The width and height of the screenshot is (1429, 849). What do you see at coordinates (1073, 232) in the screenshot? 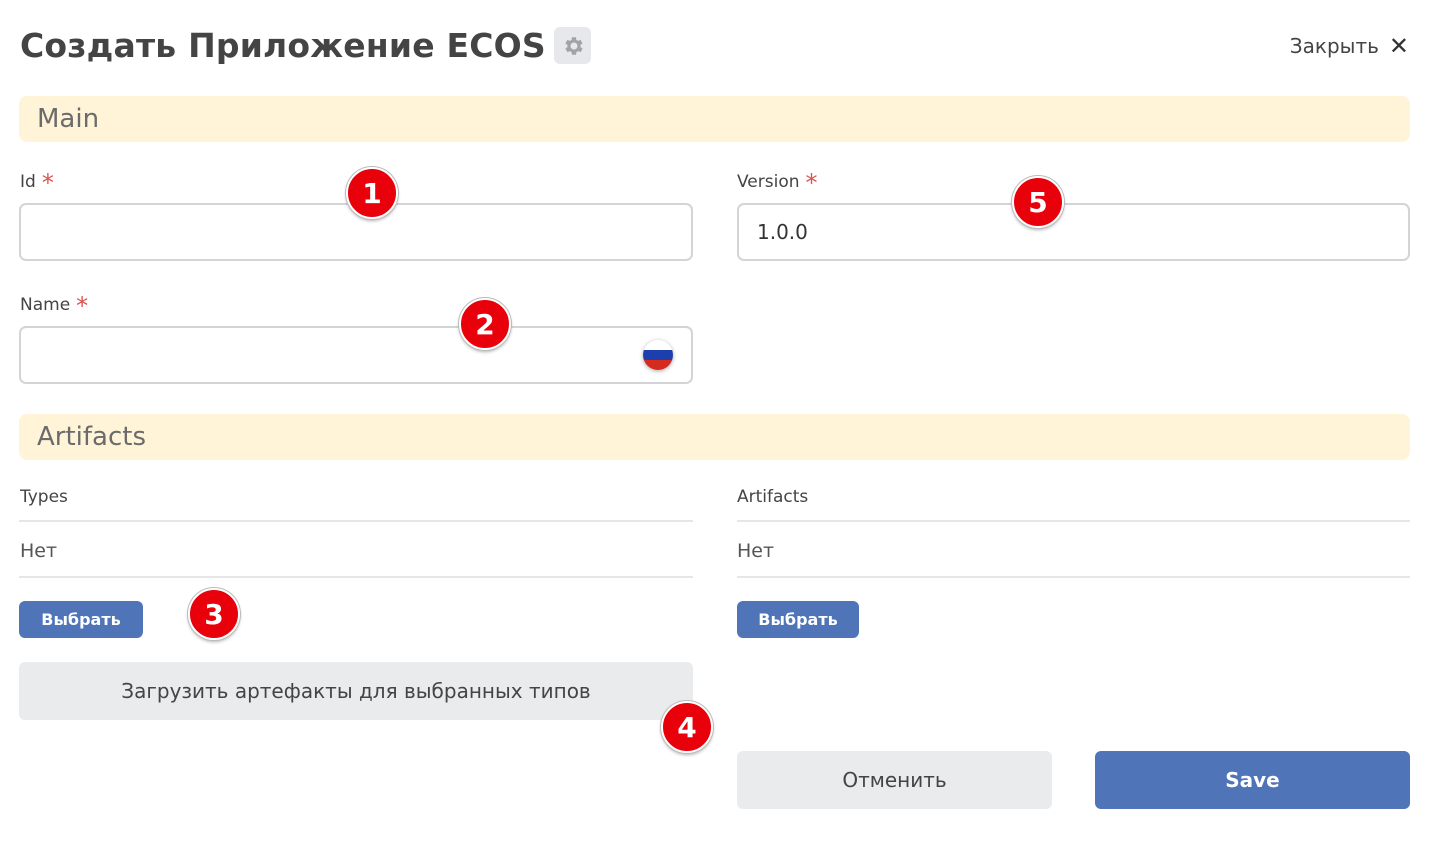
I see `version-input: 1.0.0` at bounding box center [1073, 232].